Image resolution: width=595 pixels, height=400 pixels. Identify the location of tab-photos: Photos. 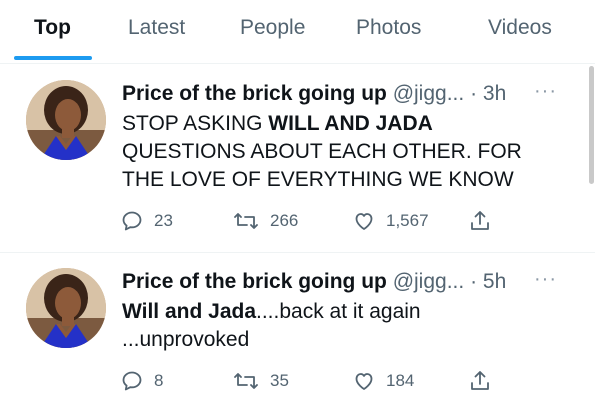
(388, 28).